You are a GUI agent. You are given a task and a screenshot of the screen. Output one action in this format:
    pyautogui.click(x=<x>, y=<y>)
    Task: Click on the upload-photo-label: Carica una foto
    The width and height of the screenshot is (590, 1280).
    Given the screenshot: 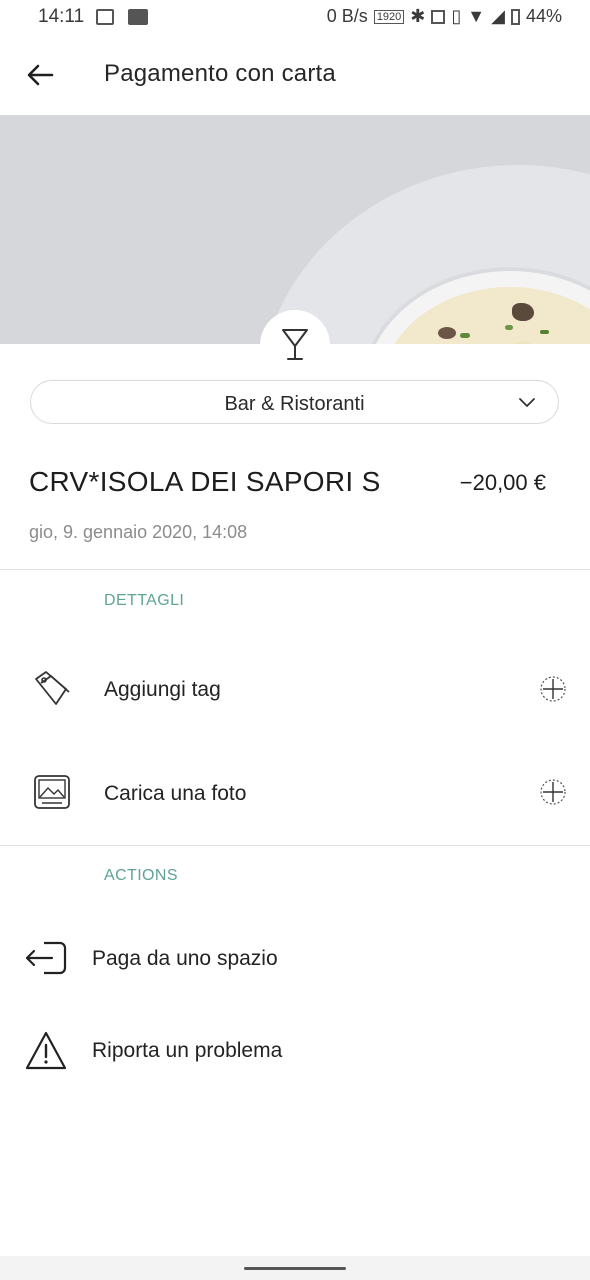 What is the action you would take?
    pyautogui.click(x=175, y=793)
    